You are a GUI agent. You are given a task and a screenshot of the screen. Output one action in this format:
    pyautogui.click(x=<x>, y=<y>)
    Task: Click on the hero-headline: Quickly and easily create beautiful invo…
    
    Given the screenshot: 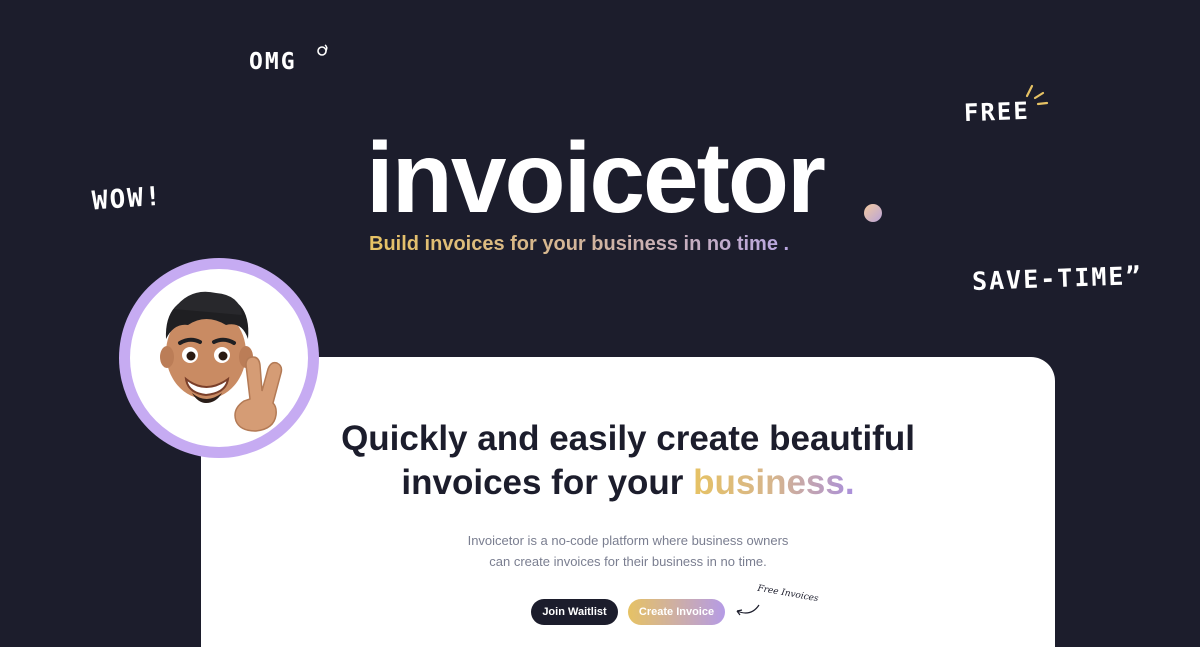 What is the action you would take?
    pyautogui.click(x=628, y=461)
    